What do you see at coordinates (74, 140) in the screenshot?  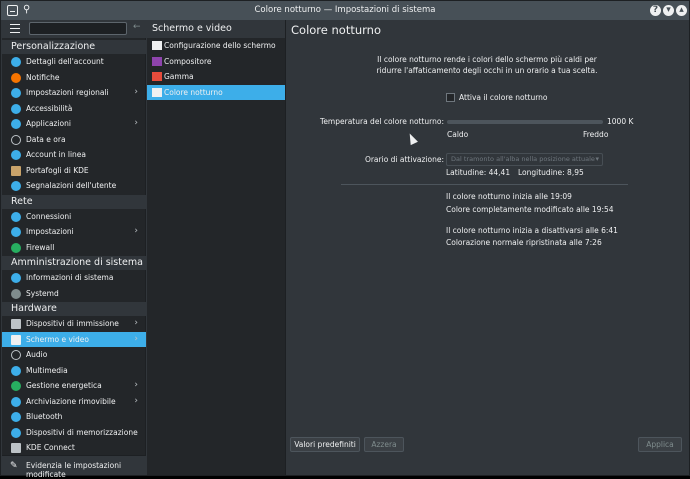 I see `sidebar-item: Data e ora` at bounding box center [74, 140].